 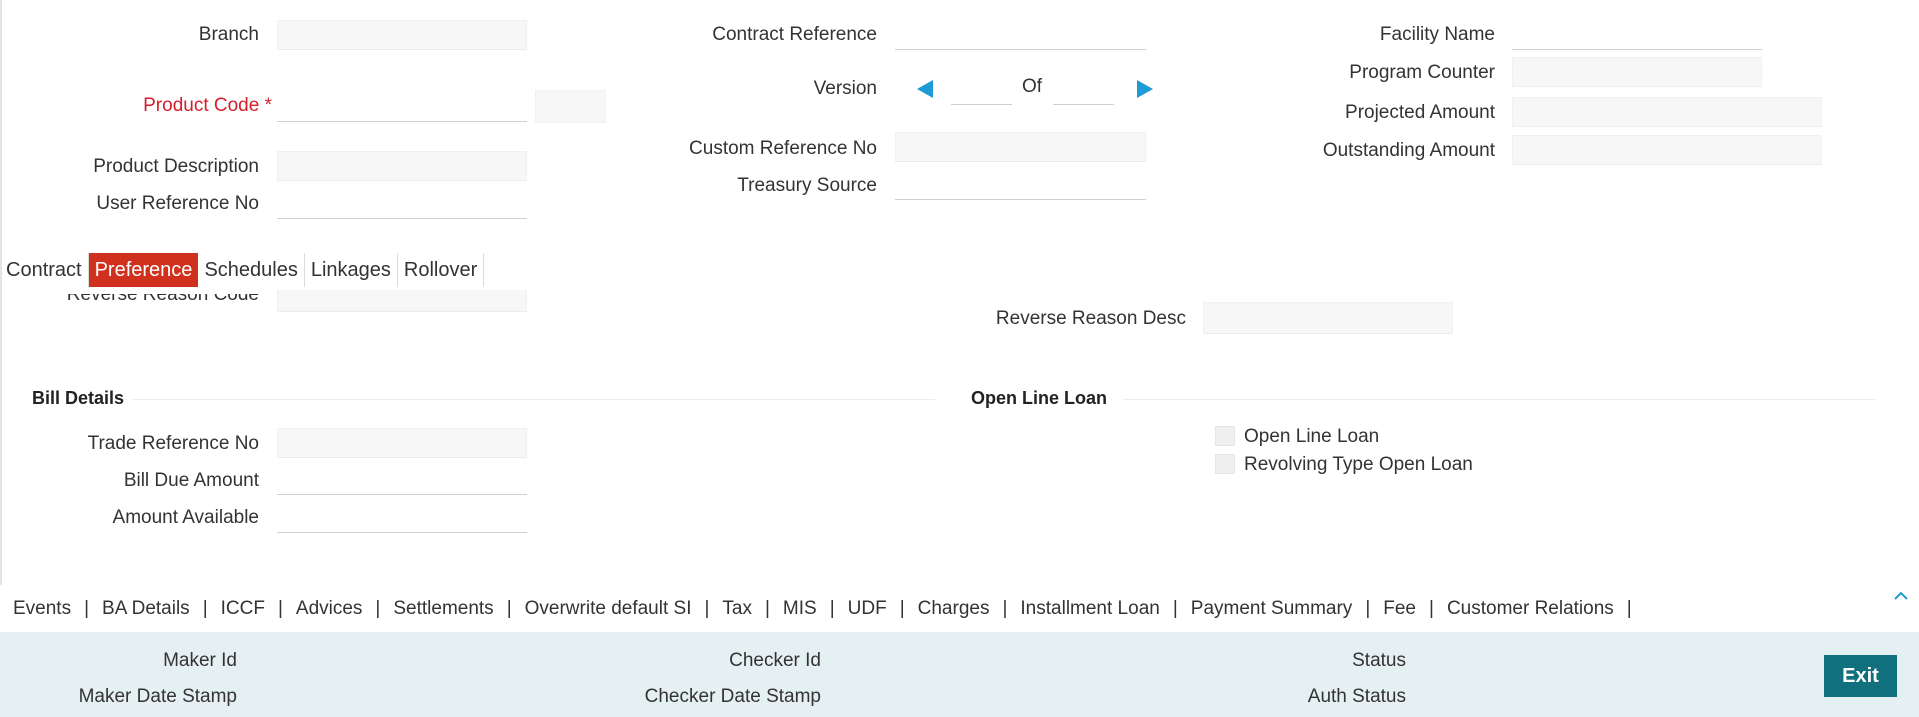 I want to click on revolving-open-loan-label: Revolving Type Open Loan, so click(x=1358, y=464).